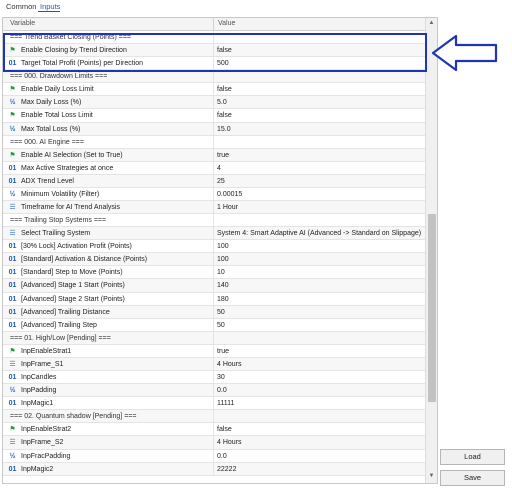 The height and width of the screenshot is (489, 512). I want to click on parameter-row: 01 Max Active Strategies at once 4, so click(214, 168).